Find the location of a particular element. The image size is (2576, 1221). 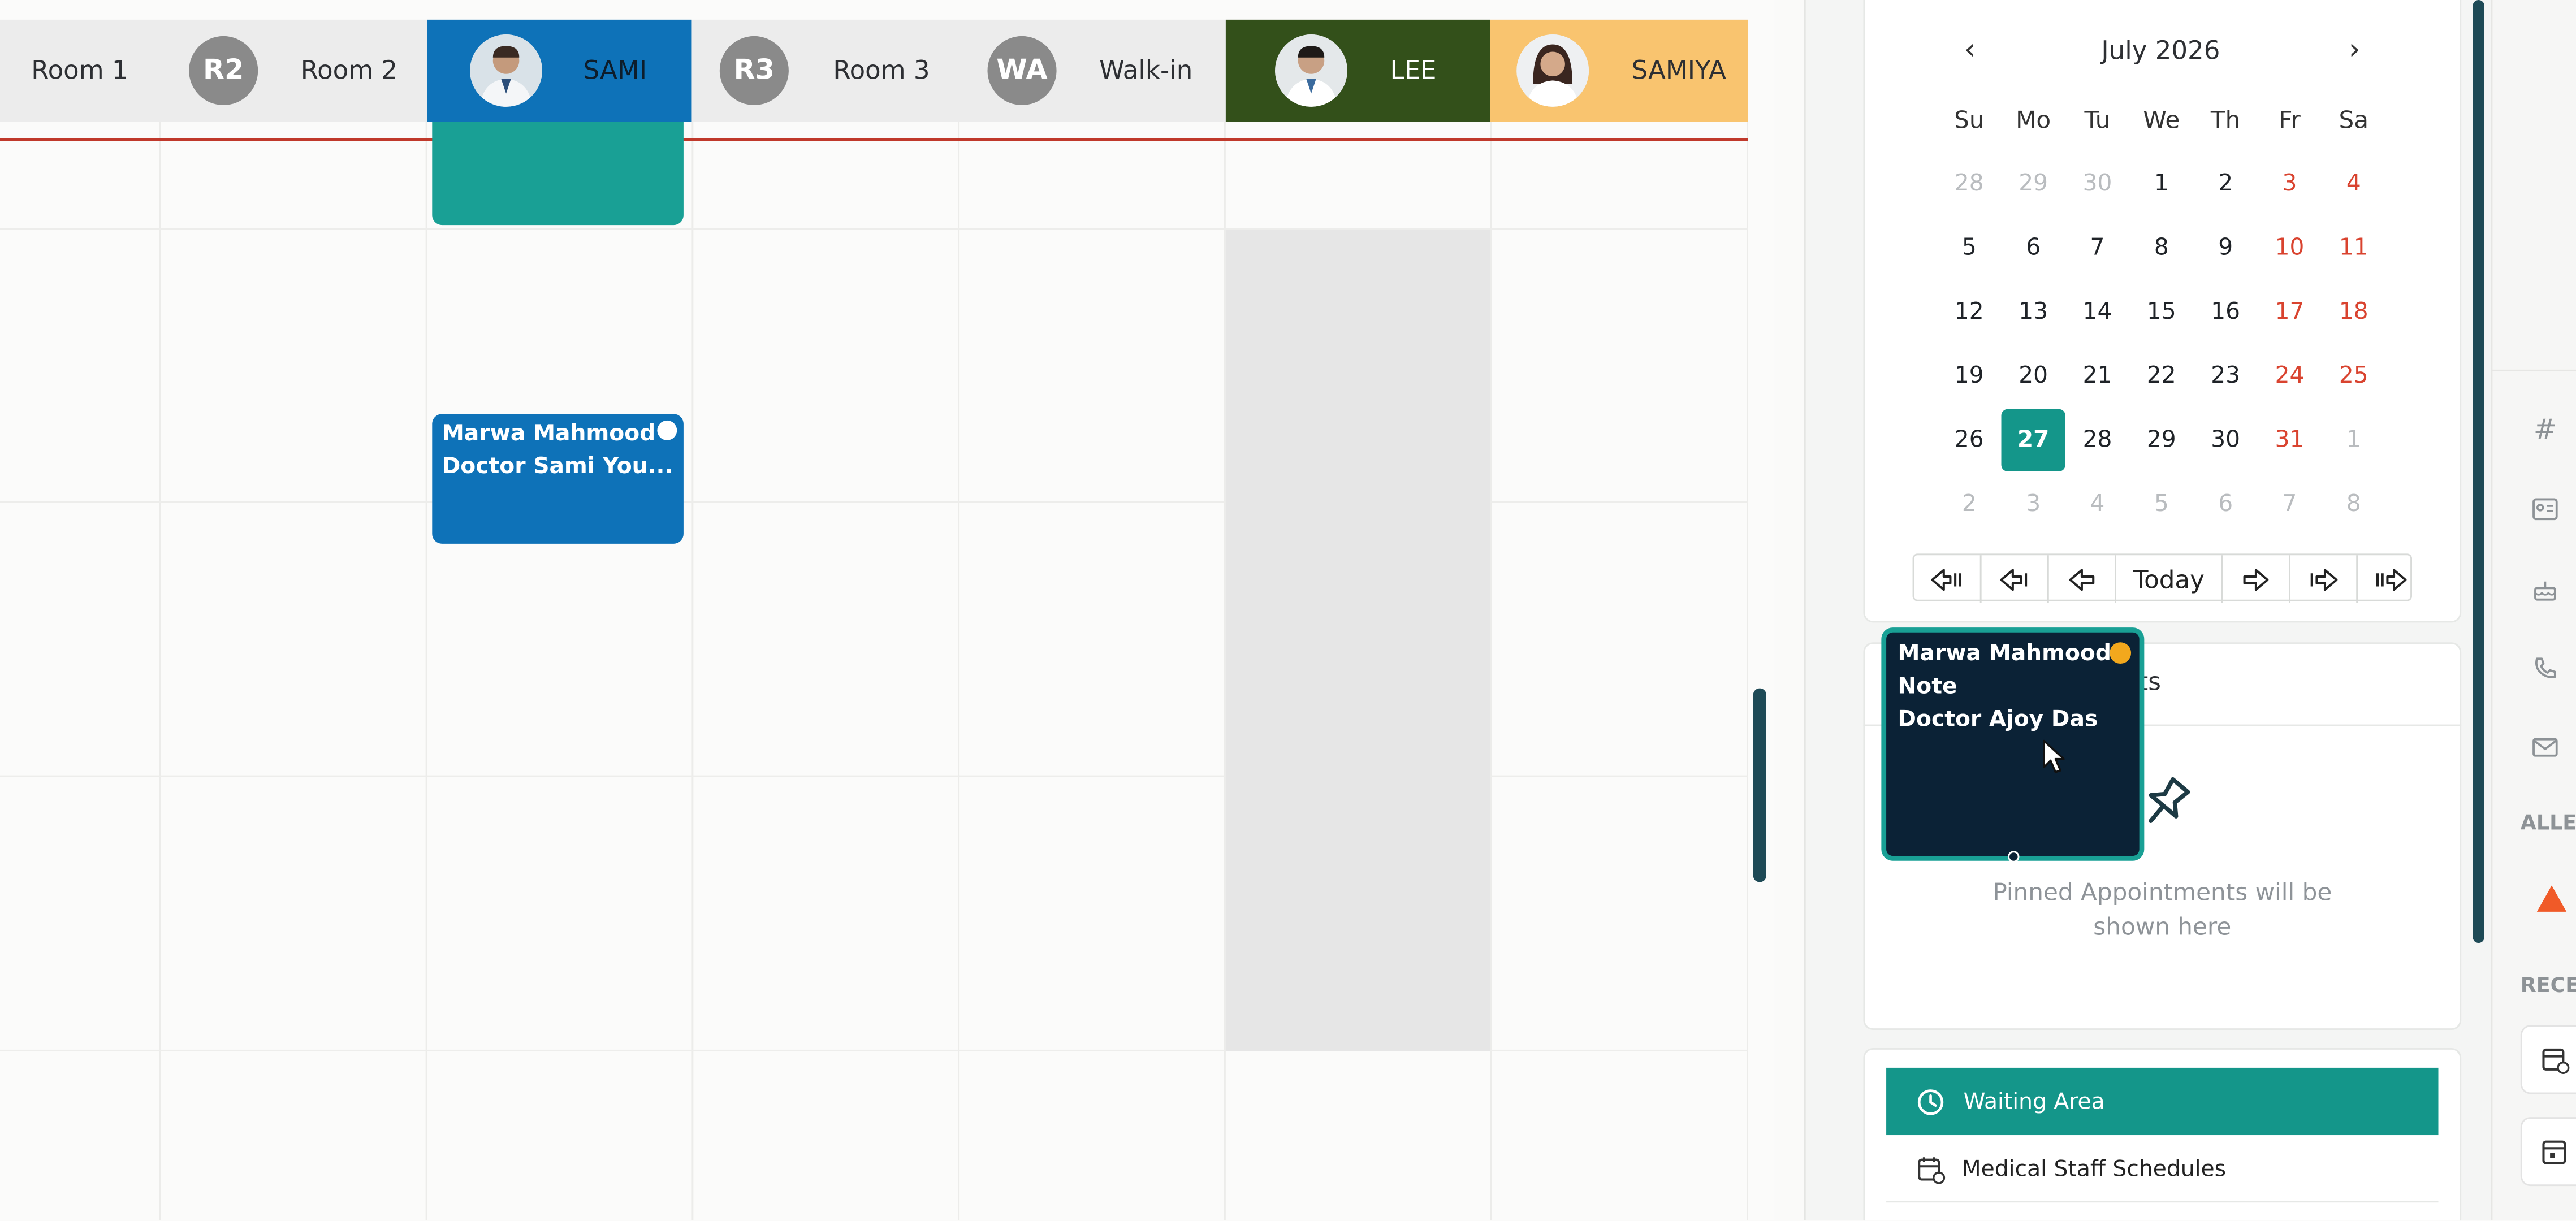

strip-divider is located at coordinates (2533, 370).